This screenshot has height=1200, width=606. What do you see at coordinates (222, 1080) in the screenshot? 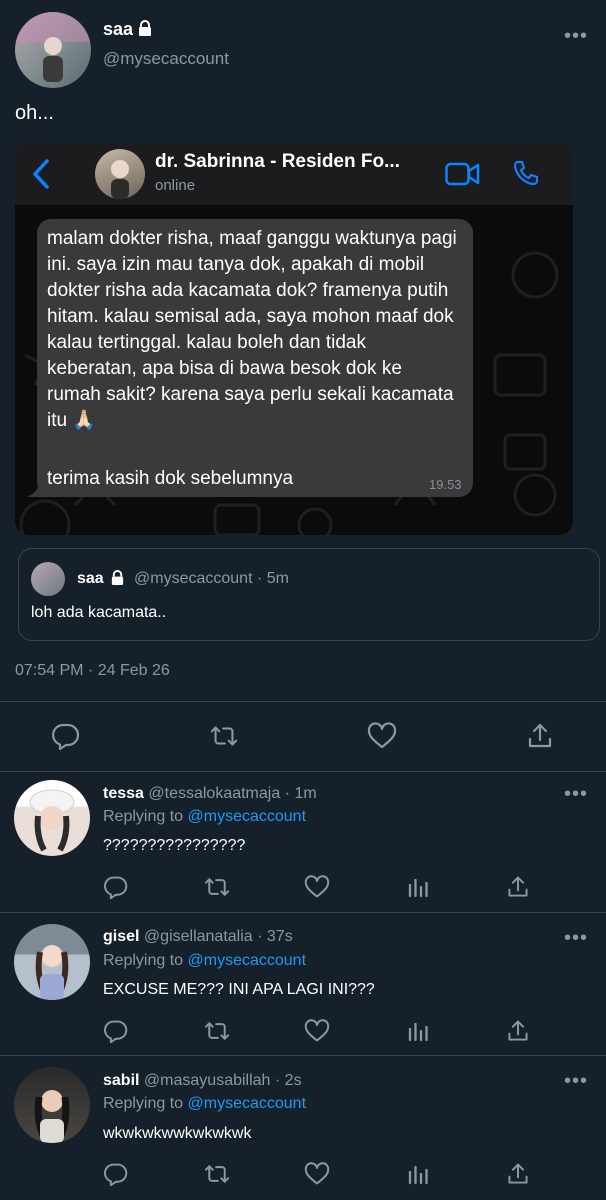
I see `reply-meta: @masayusabillah · 2s` at bounding box center [222, 1080].